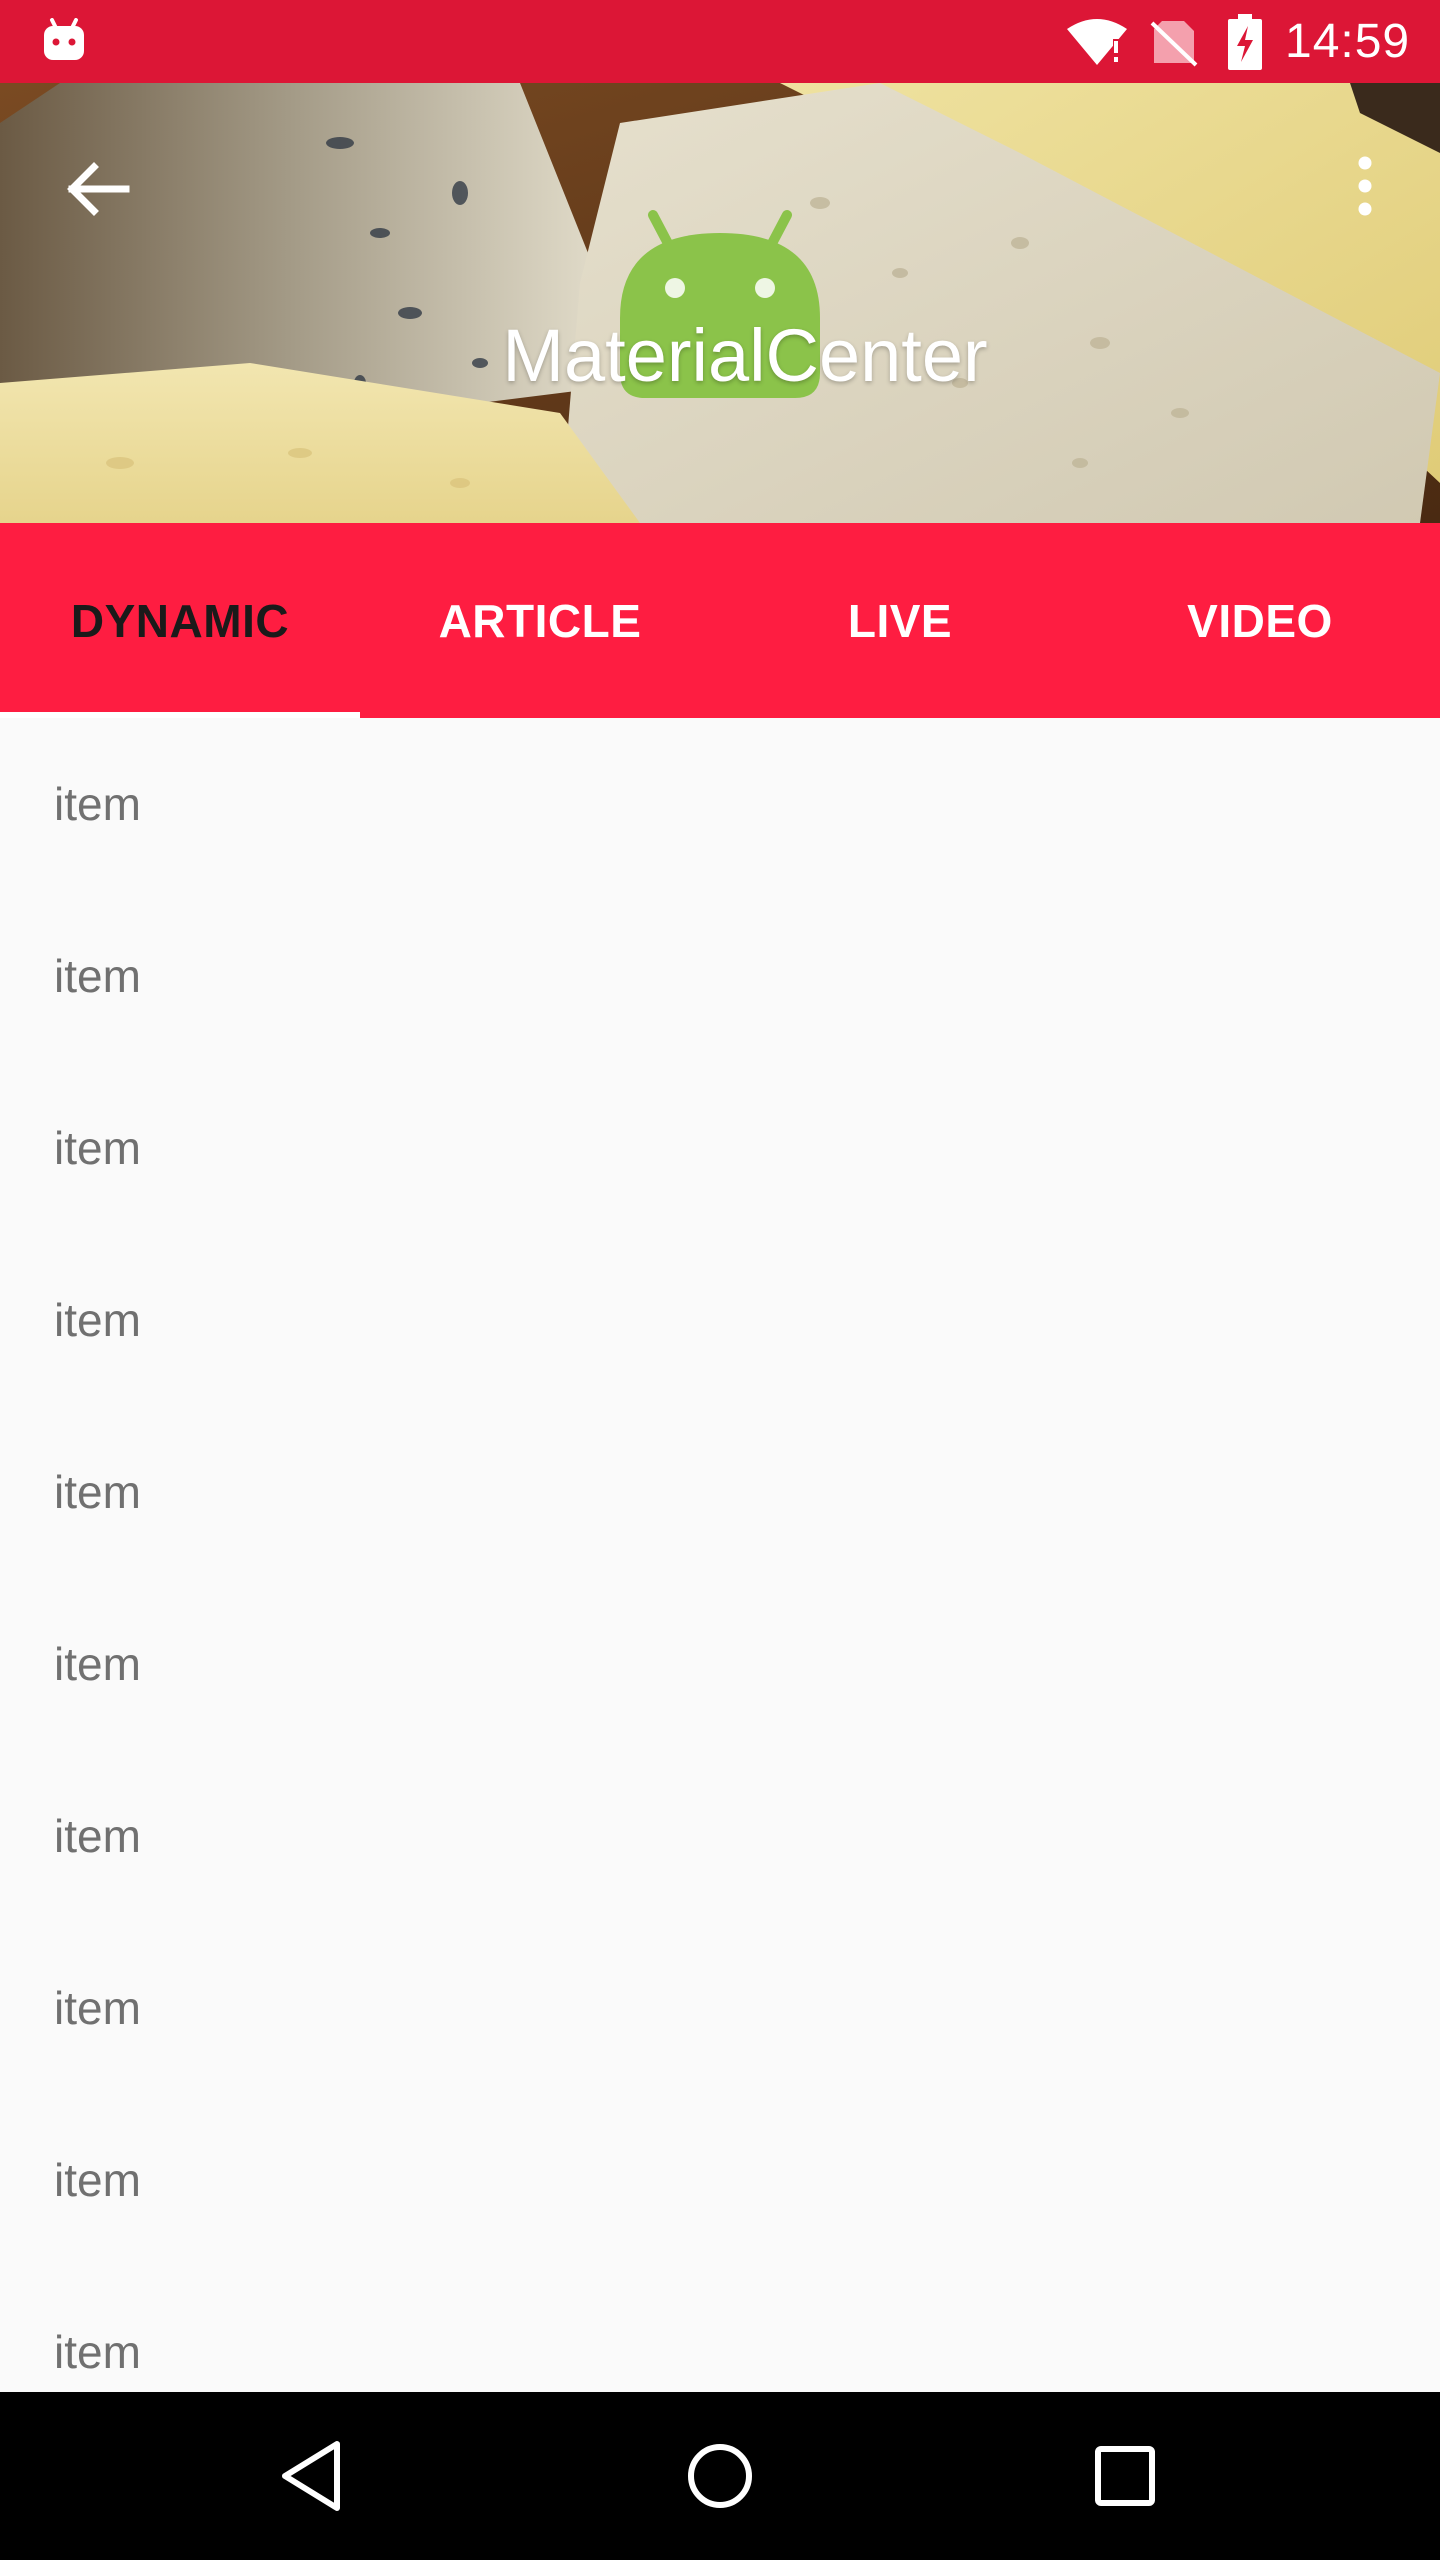 Image resolution: width=1440 pixels, height=2560 pixels. Describe the element at coordinates (1097, 42) in the screenshot. I see `wifi-icon` at that location.